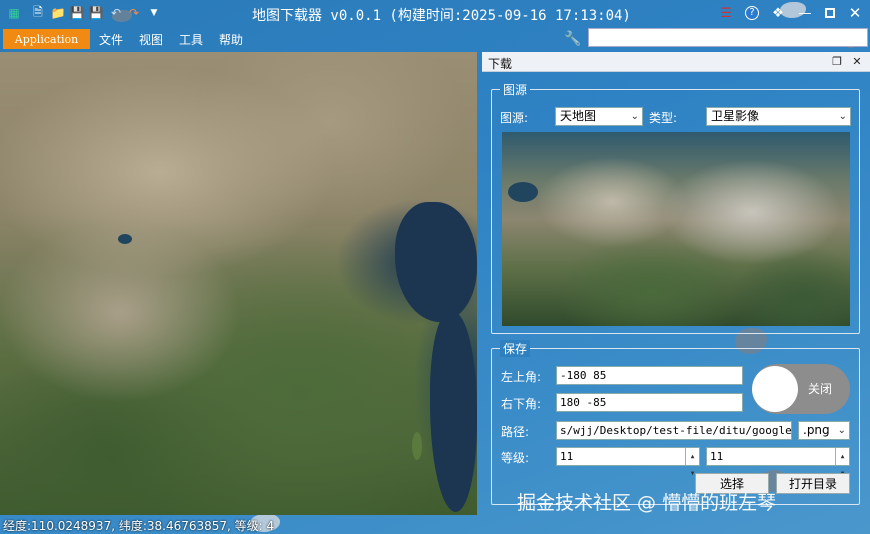 The width and height of the screenshot is (870, 534). I want to click on status-coordinates: 经度:110.0248937, 纬度:38.46763857, 等级: 4, so click(139, 526).